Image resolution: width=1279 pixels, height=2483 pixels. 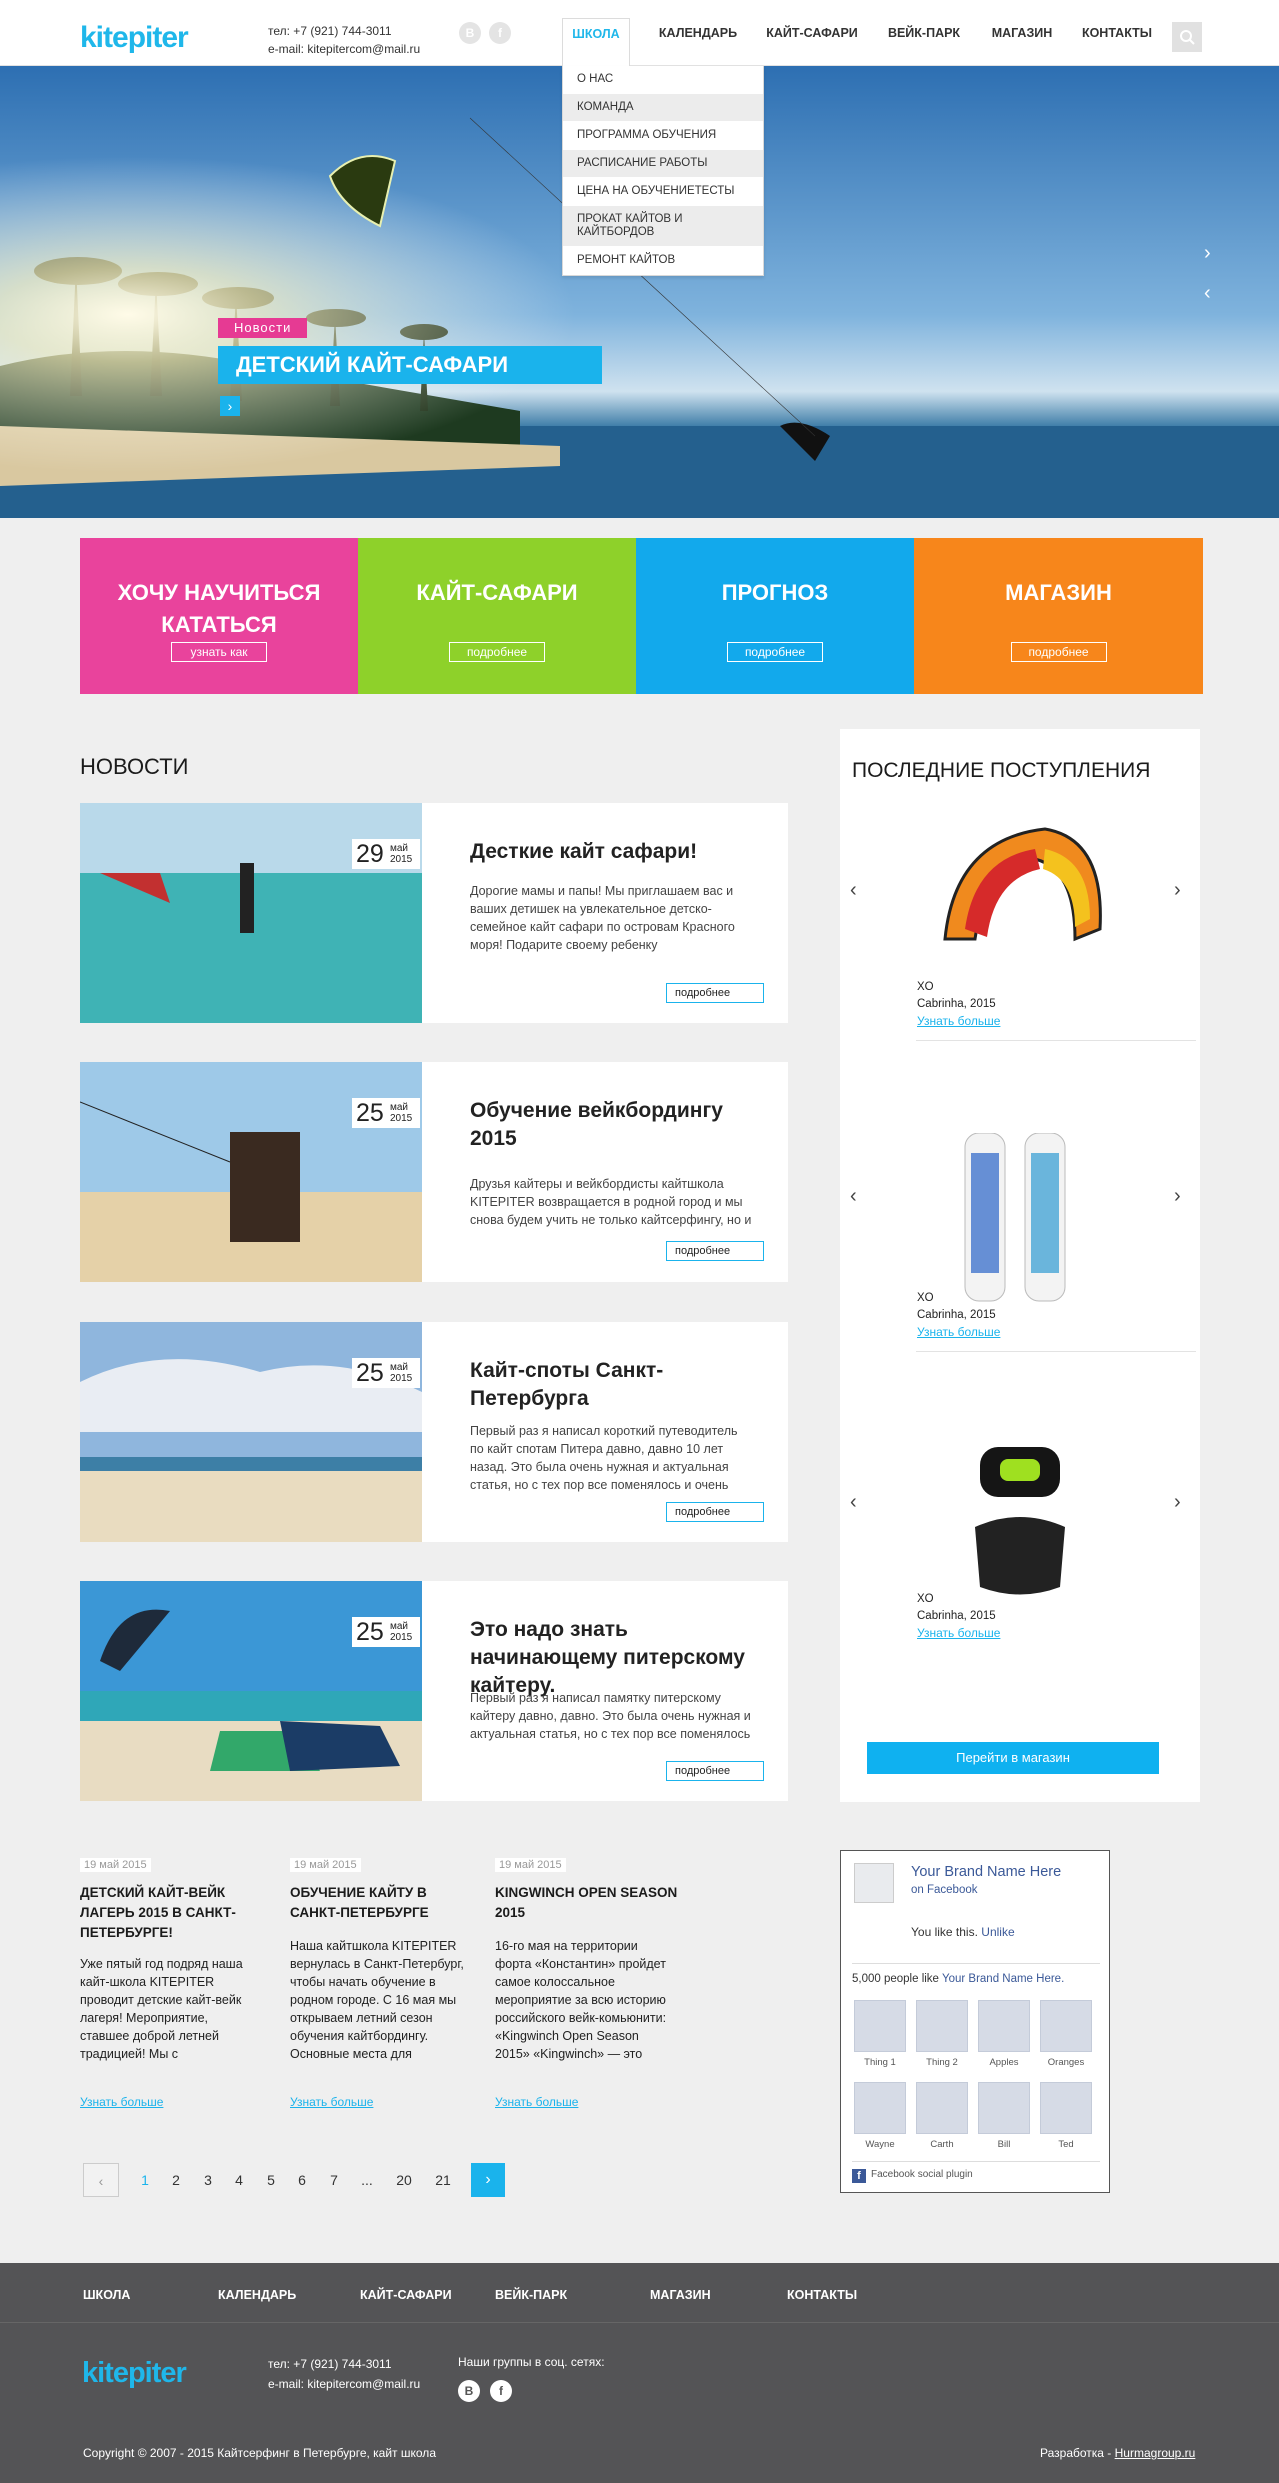 I want to click on news-title: Кайт-споты Санкт-Петербурга, so click(x=620, y=1385).